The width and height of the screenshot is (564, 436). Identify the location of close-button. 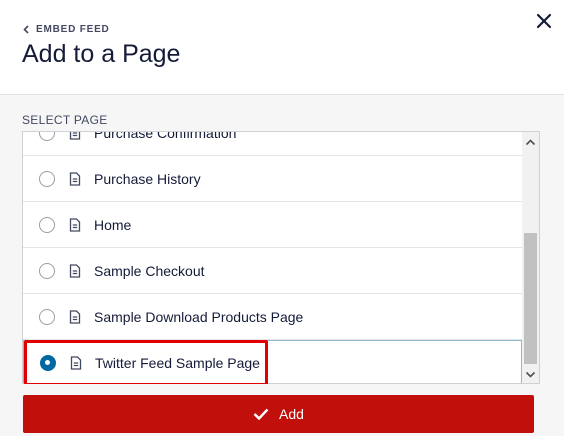
(544, 21).